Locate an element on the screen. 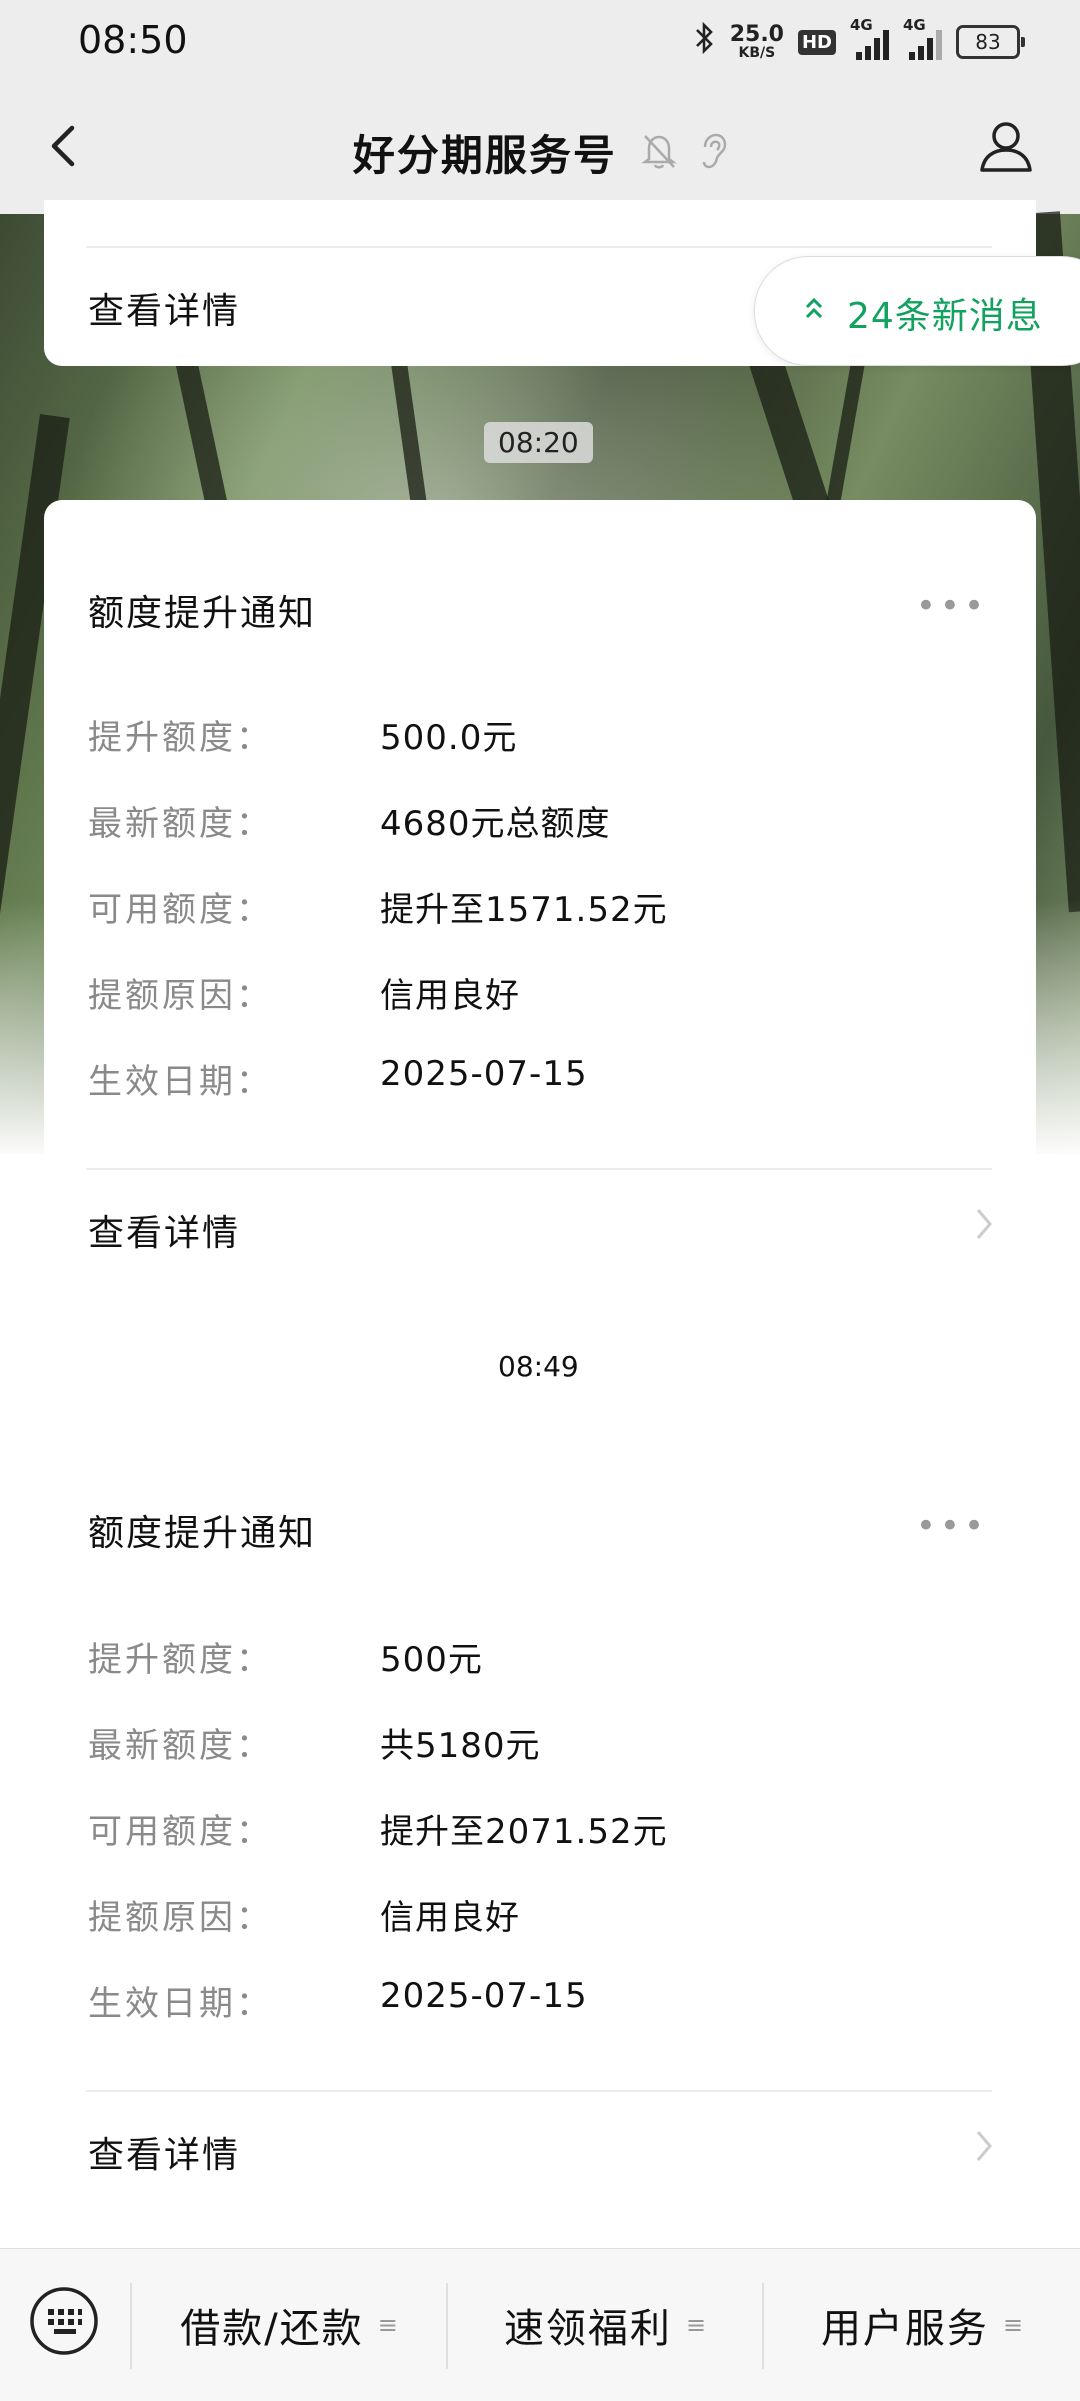 The width and height of the screenshot is (1080, 2401). page-title: 好分期服务号 is located at coordinates (484, 155).